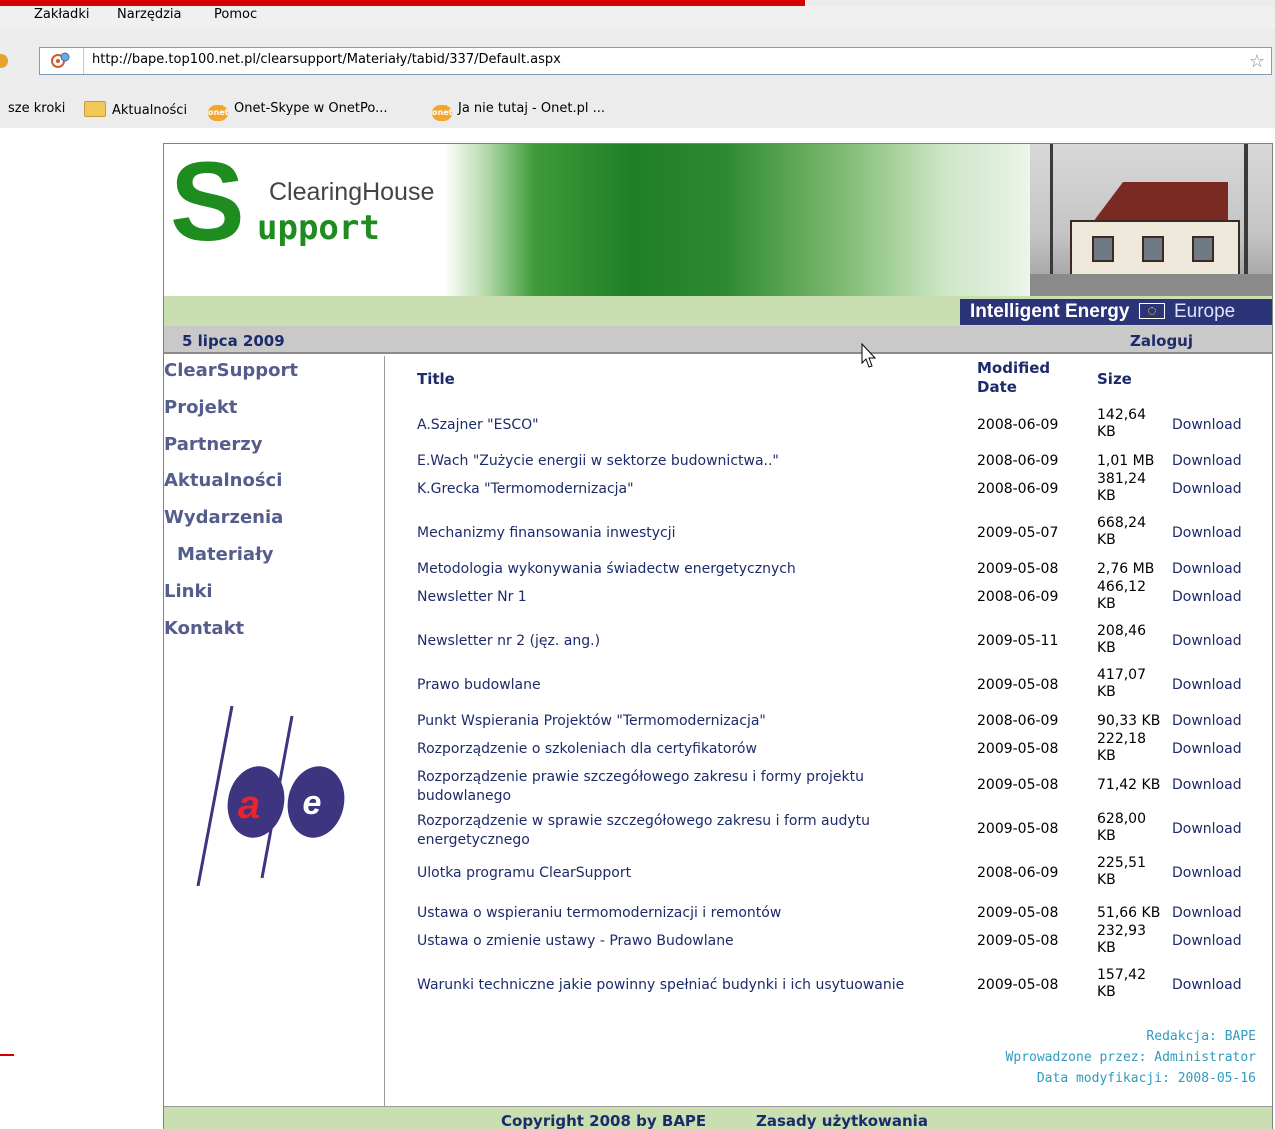 The height and width of the screenshot is (1129, 1275). I want to click on bookmark-label: sze kroki, so click(37, 108).